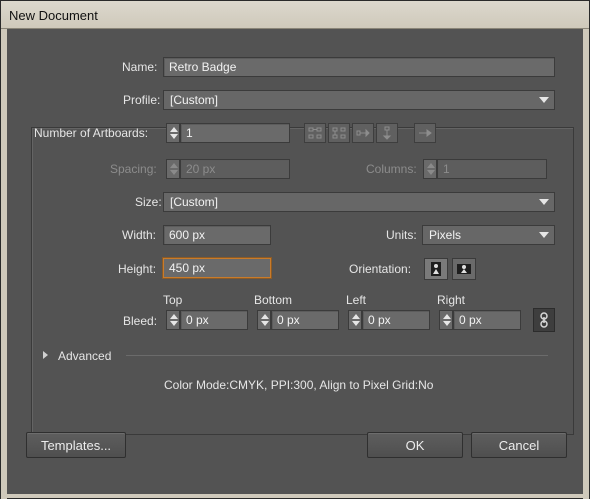 This screenshot has width=590, height=499. I want to click on bleed-bottom-stepper, so click(264, 320).